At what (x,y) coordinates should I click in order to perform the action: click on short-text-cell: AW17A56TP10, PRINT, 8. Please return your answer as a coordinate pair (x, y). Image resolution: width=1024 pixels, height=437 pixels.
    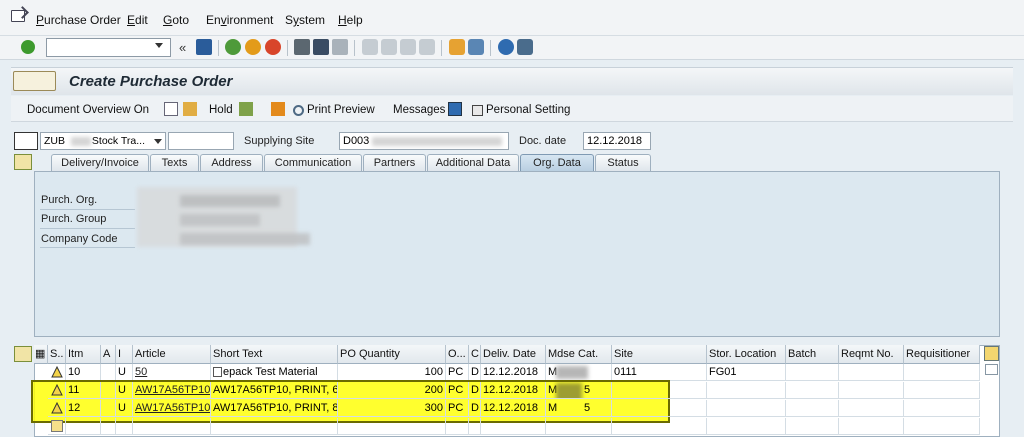
    Looking at the image, I should click on (274, 408).